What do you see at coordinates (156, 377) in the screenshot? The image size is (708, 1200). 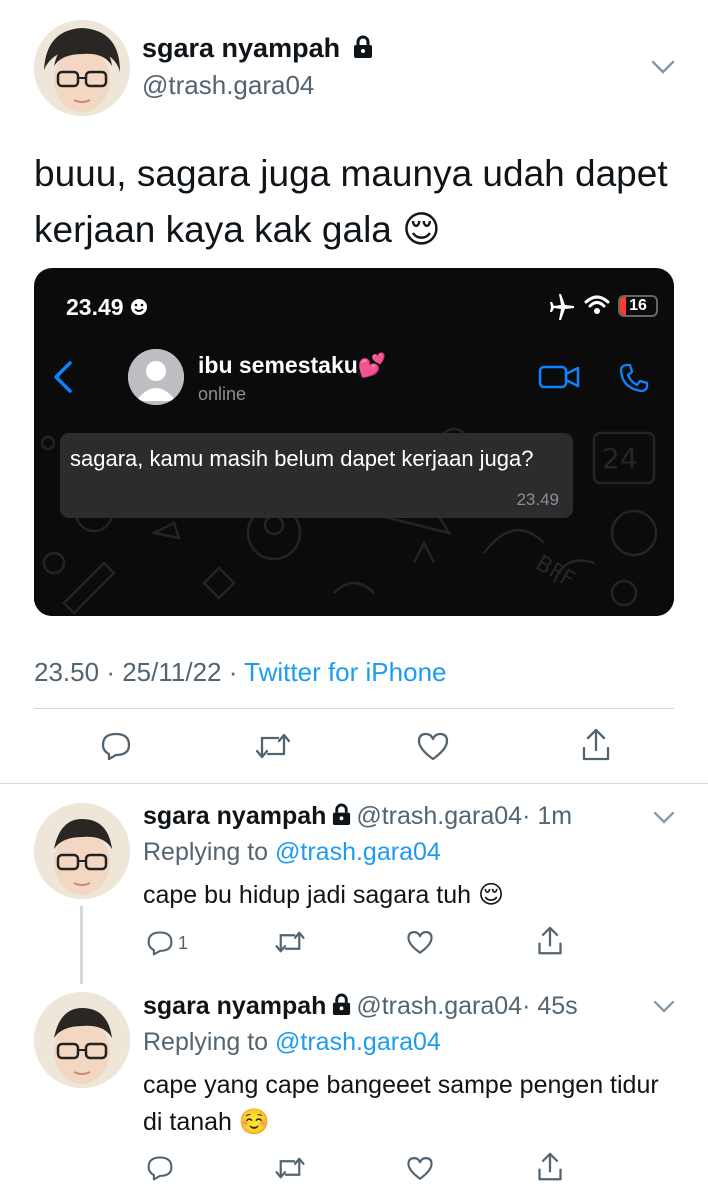 I see `contact-avatar` at bounding box center [156, 377].